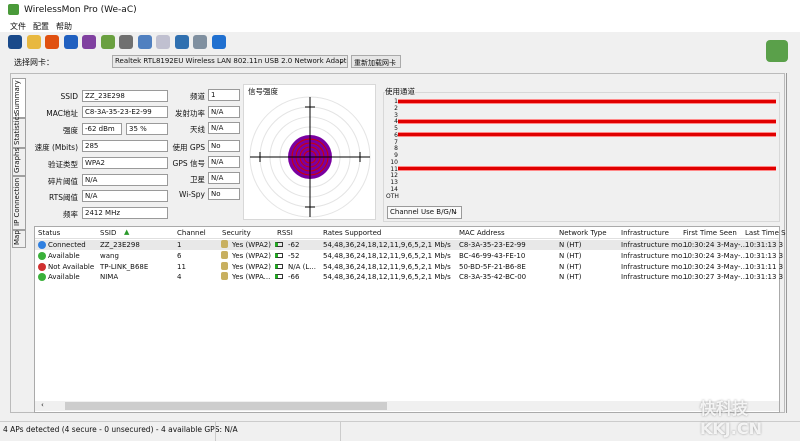 The width and height of the screenshot is (800, 441). What do you see at coordinates (125, 163) in the screenshot?
I see `summary-value: WPA2` at bounding box center [125, 163].